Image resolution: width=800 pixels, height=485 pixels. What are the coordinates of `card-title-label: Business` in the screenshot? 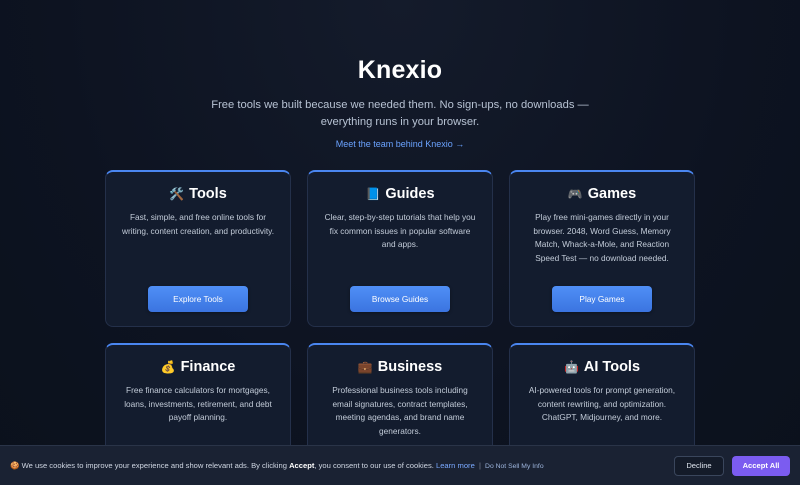 It's located at (410, 367).